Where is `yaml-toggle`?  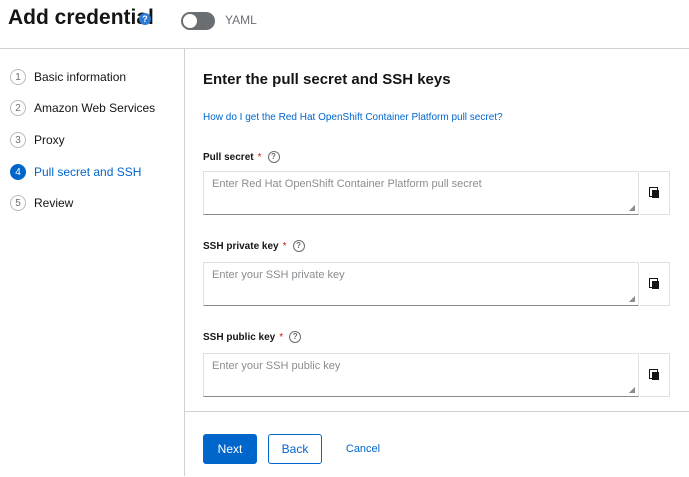
yaml-toggle is located at coordinates (198, 21).